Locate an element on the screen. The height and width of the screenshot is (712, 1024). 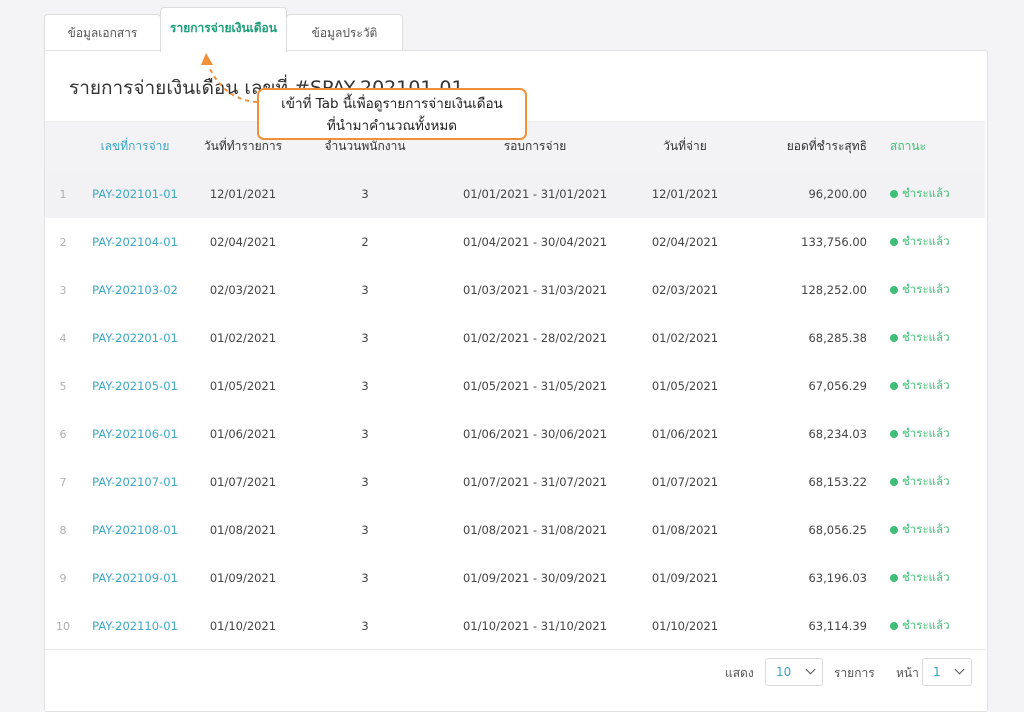
page-size-select: 10 is located at coordinates (794, 672).